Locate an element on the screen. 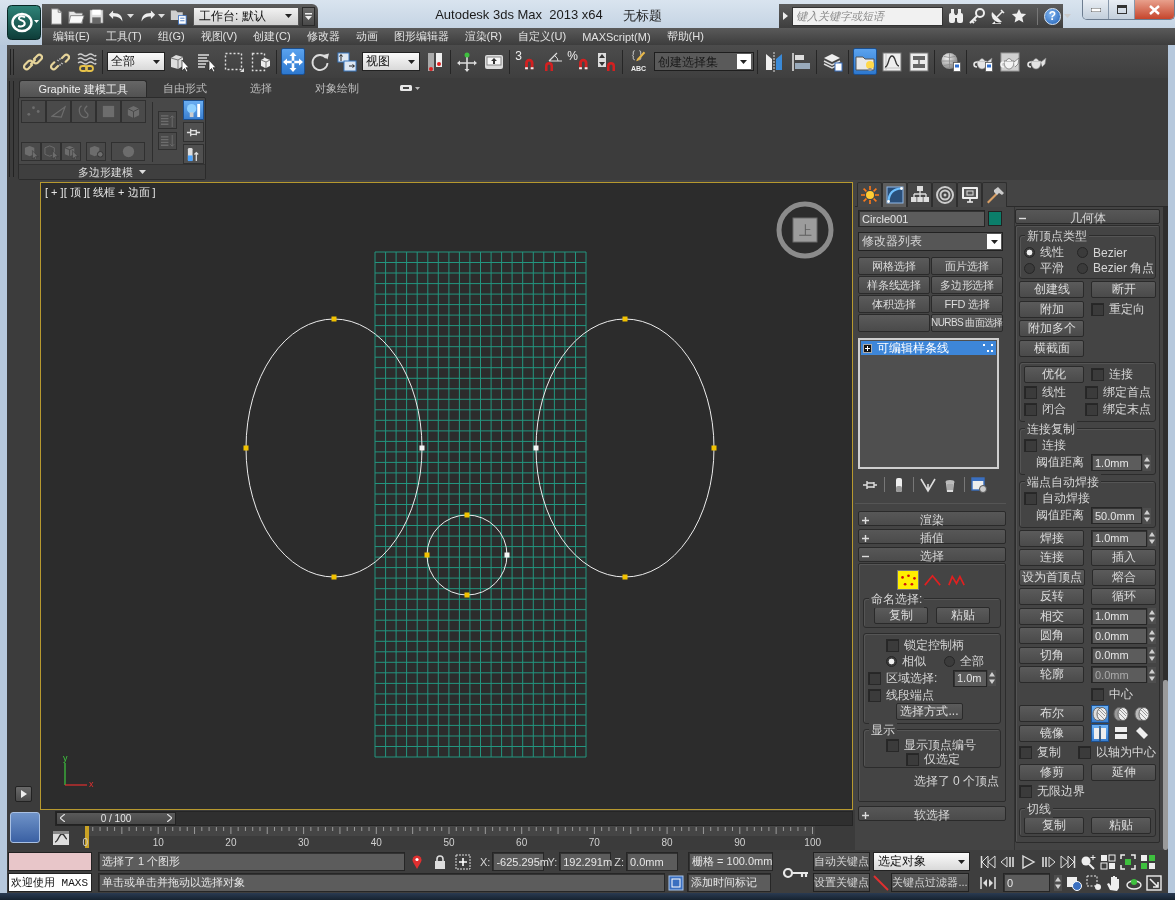  modifier-button: FFD 选择 is located at coordinates (967, 304).